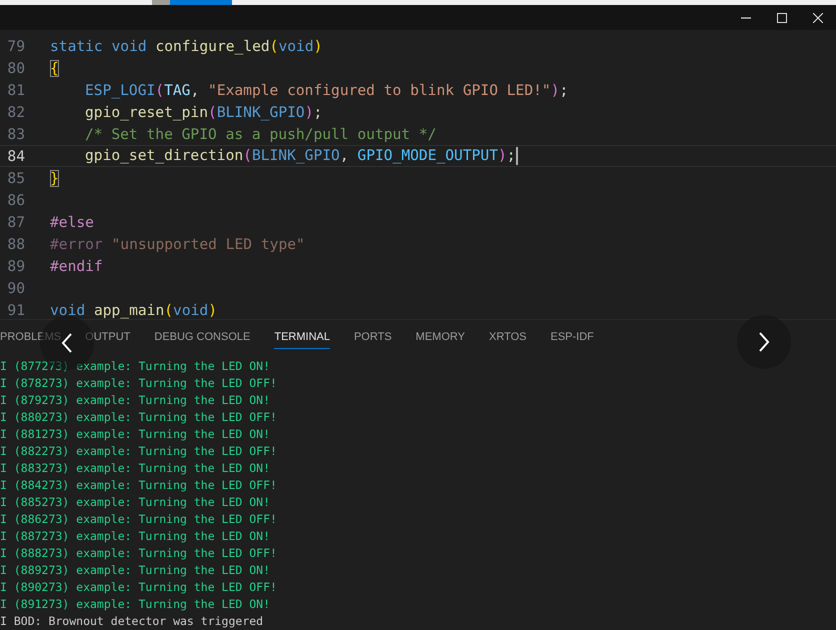  What do you see at coordinates (139, 451) in the screenshot?
I see `terminal-line: I (882273) example: Turning the LED OFF!` at bounding box center [139, 451].